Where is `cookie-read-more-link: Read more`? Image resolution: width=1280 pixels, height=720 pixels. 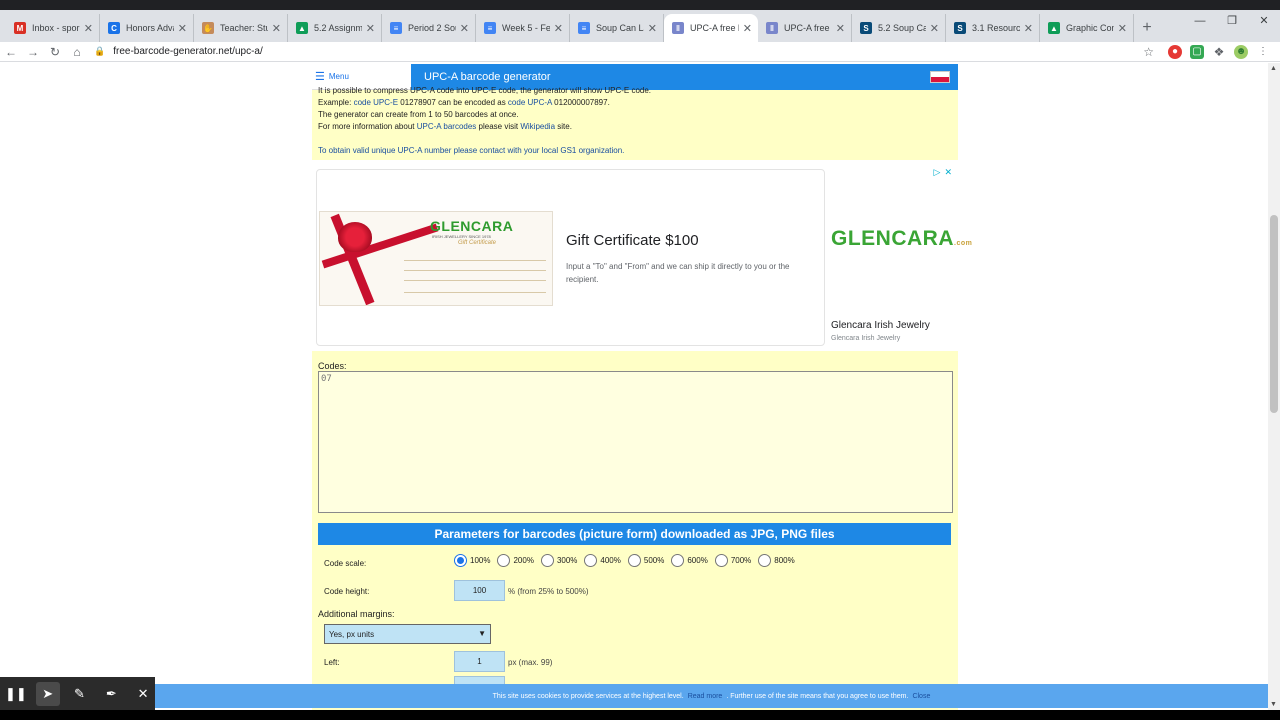 cookie-read-more-link: Read more is located at coordinates (705, 696).